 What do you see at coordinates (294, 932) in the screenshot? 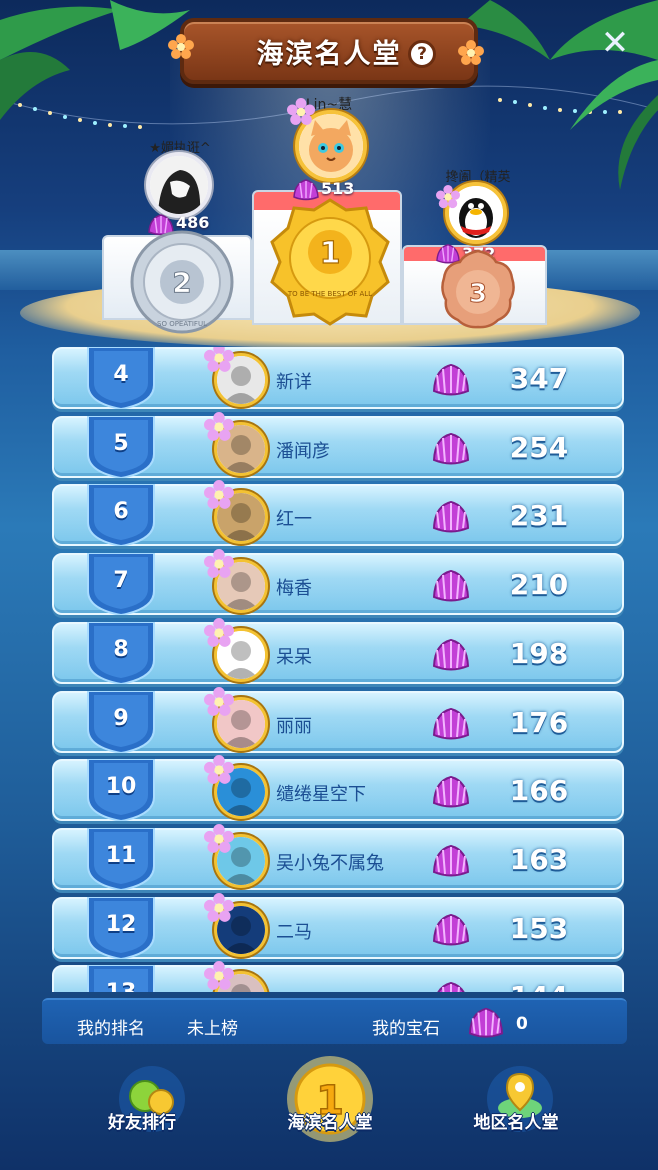
I see `player-name: 二马` at bounding box center [294, 932].